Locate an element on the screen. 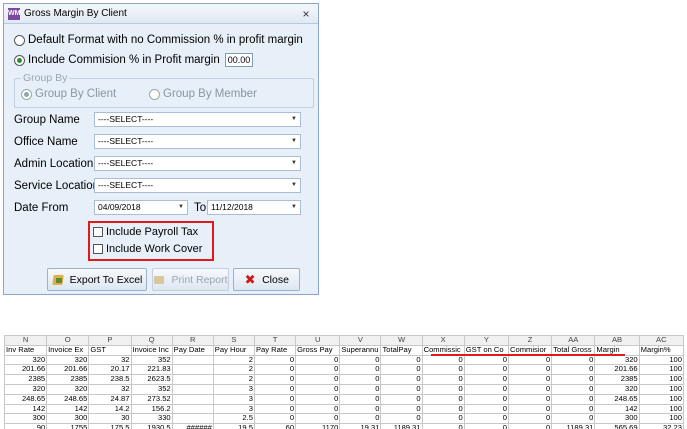  include-payroll-tax-checkbox: Include Payroll Tax is located at coordinates (145, 232).